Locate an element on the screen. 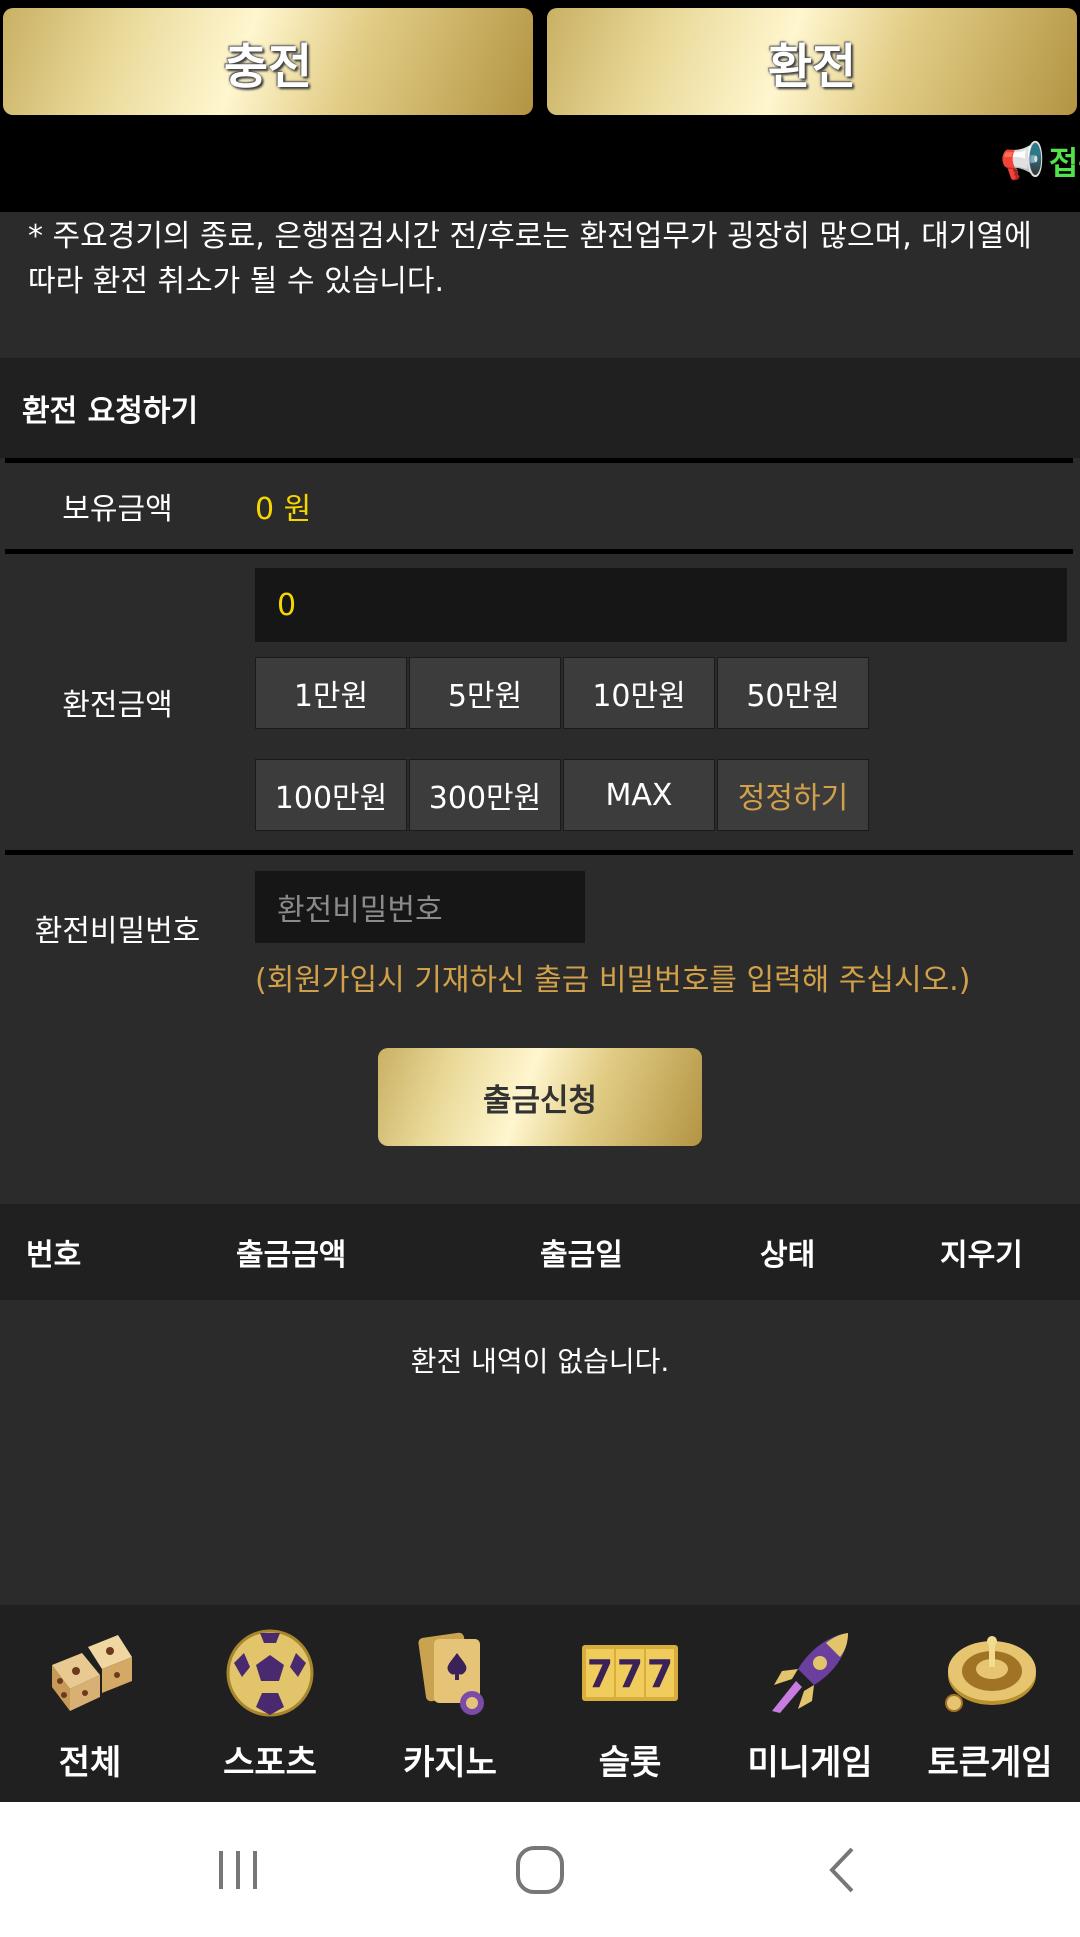  empty-history-message: 환전 내역이 없습니다. is located at coordinates (540, 1361).